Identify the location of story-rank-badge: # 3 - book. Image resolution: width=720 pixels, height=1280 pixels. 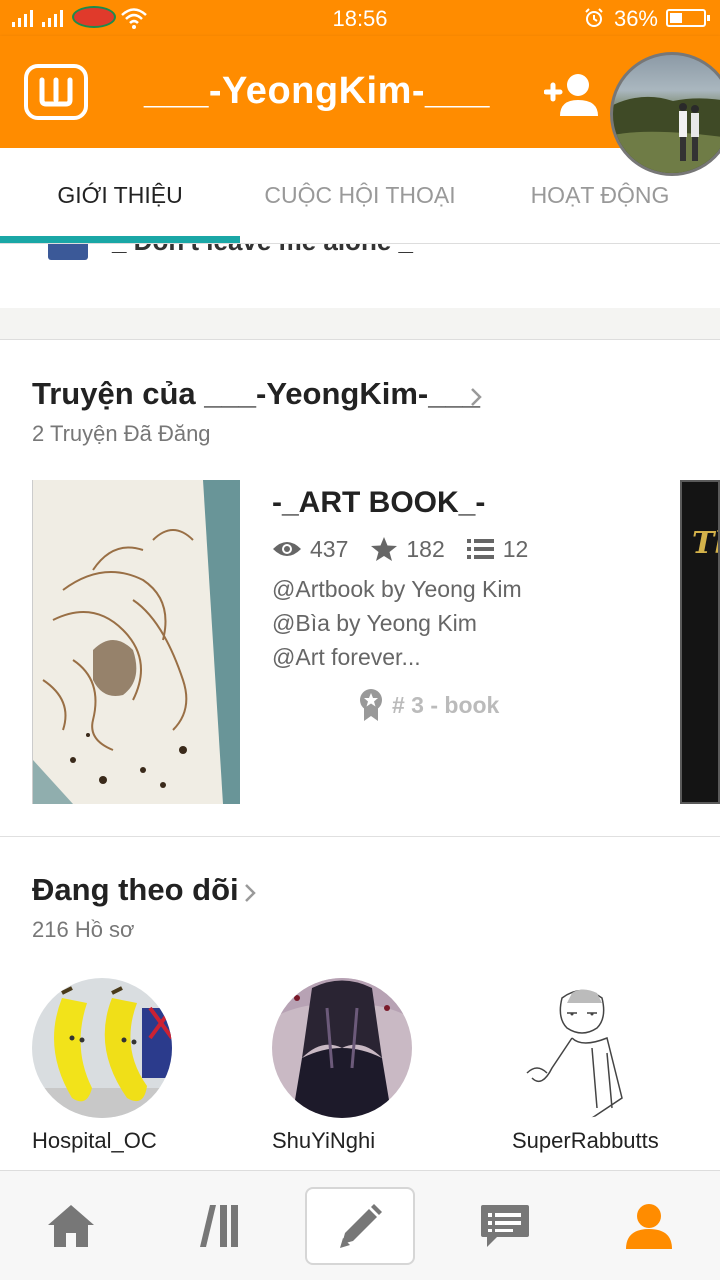
(428, 705).